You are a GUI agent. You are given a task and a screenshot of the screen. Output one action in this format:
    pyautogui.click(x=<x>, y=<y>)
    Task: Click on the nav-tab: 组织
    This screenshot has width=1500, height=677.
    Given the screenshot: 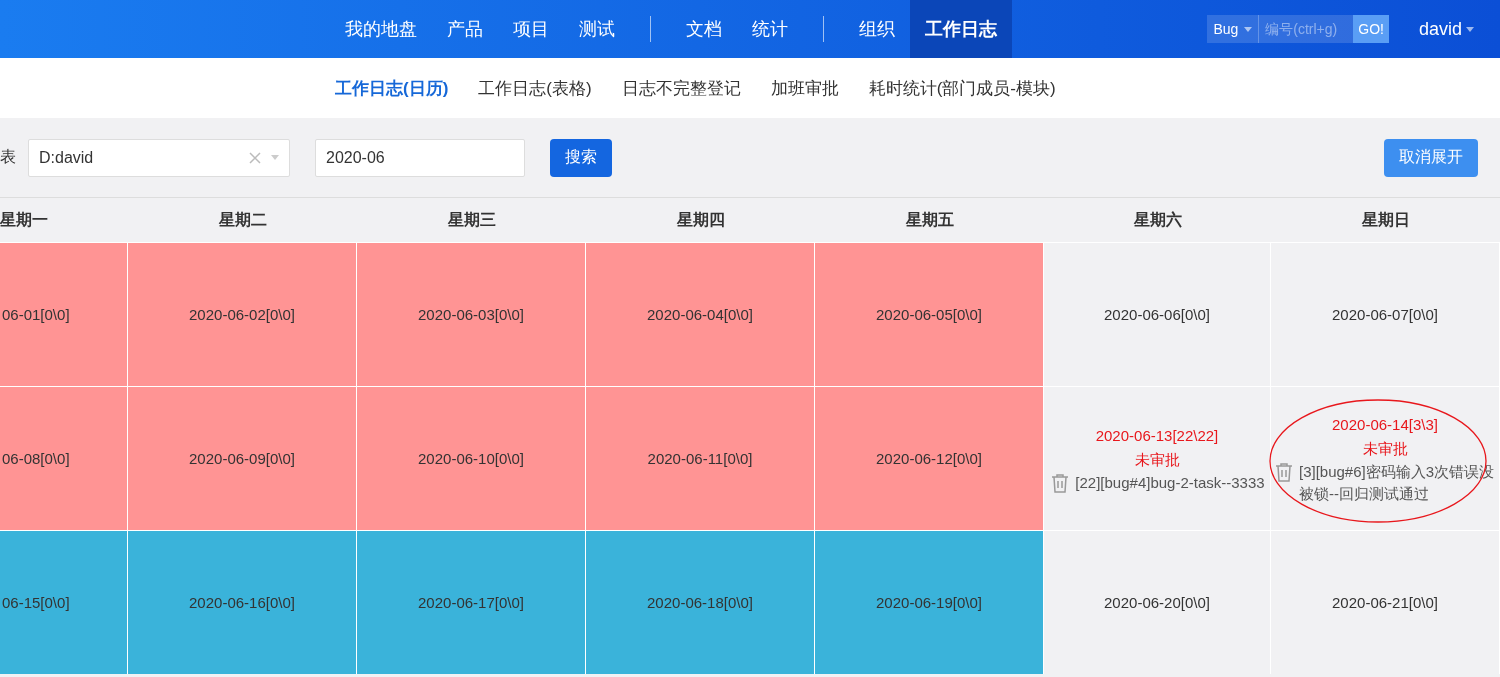 What is the action you would take?
    pyautogui.click(x=877, y=29)
    